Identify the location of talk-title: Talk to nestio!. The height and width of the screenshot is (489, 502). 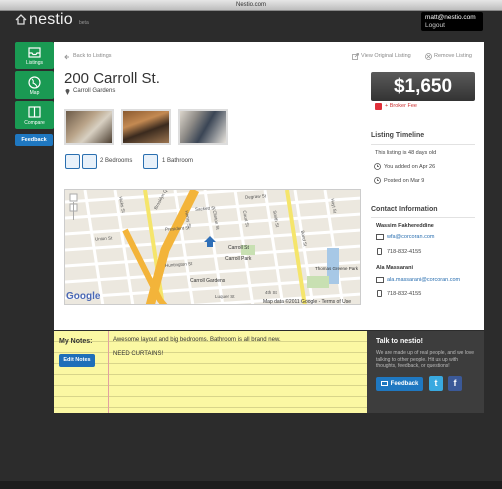
(399, 341).